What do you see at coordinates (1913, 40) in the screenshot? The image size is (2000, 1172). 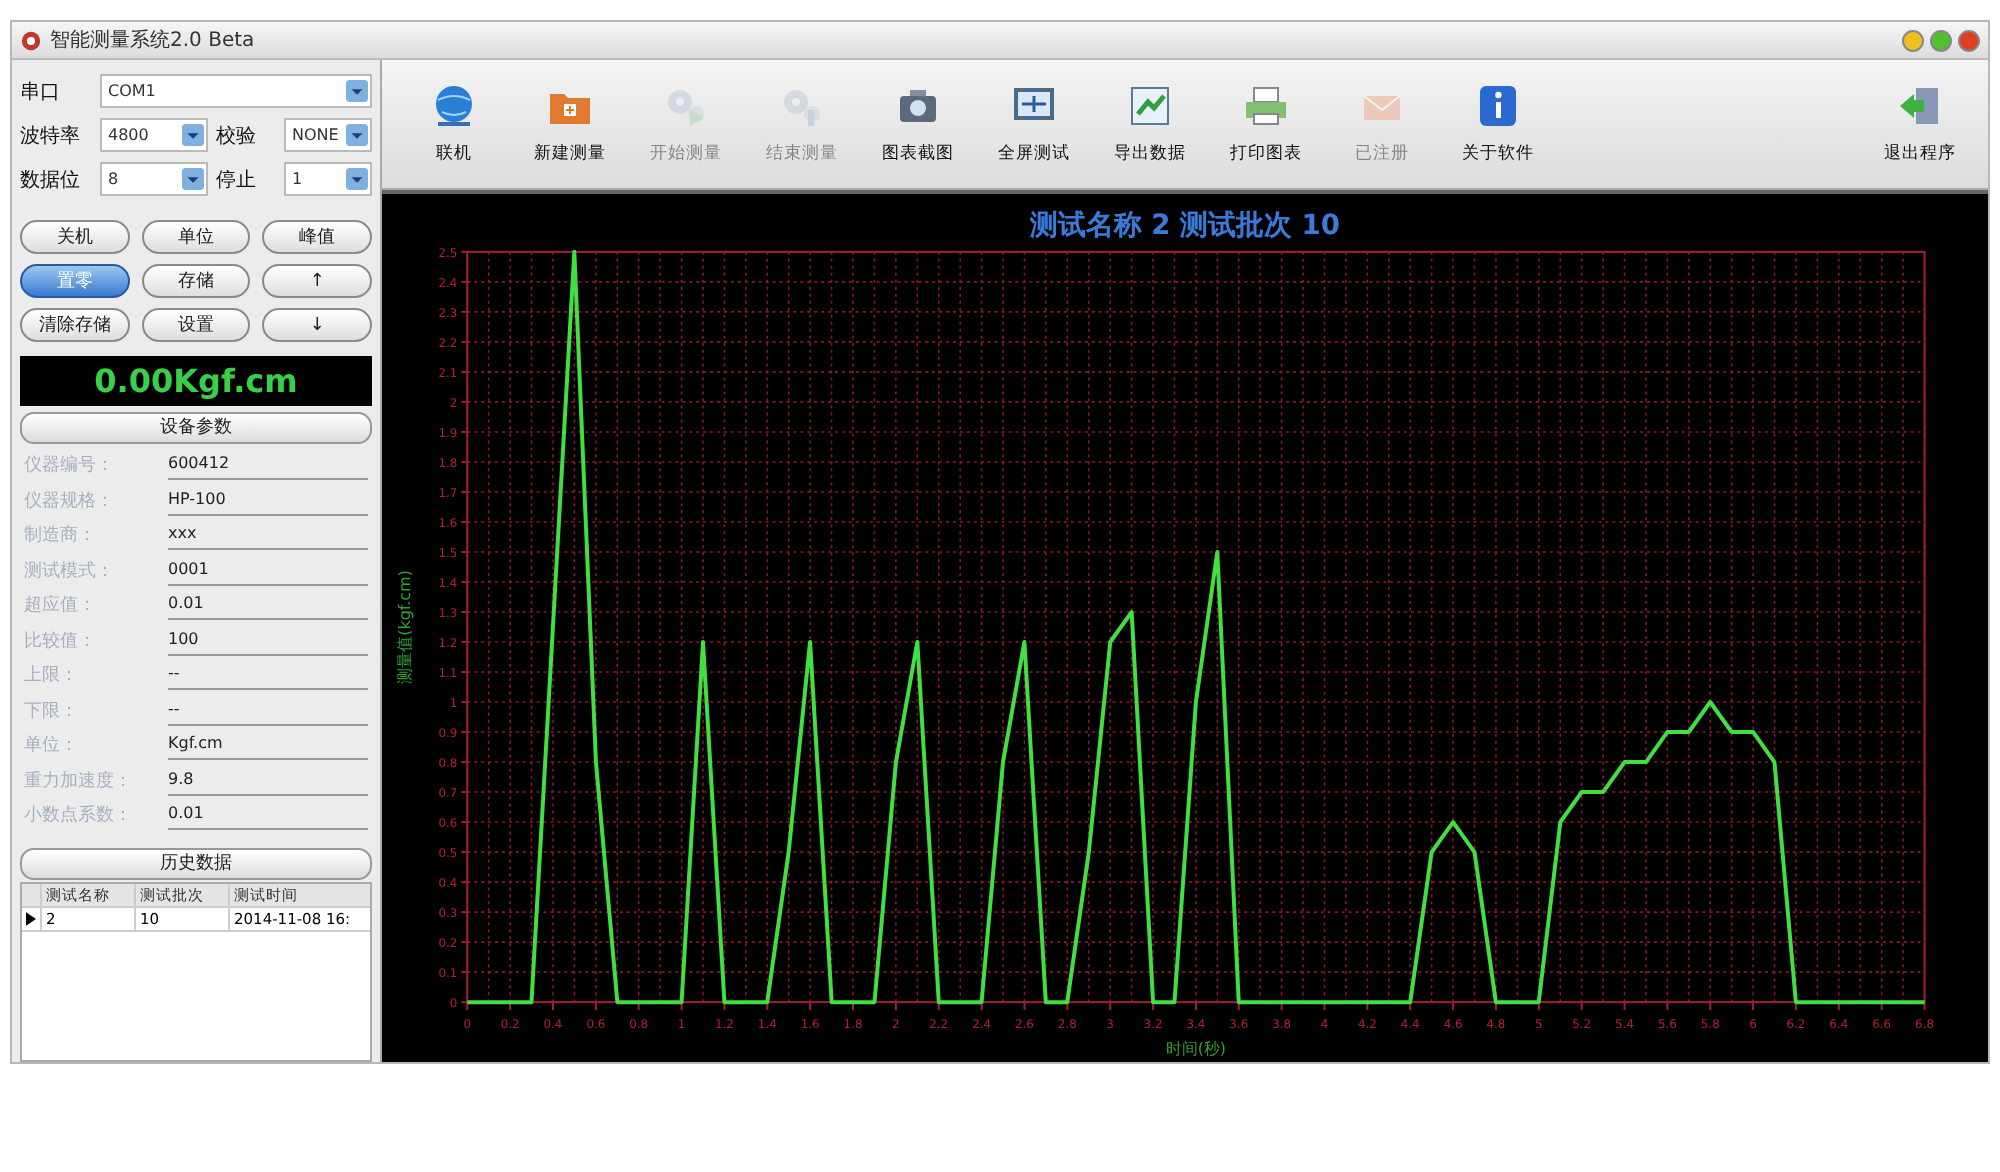 I see `minimize-button` at bounding box center [1913, 40].